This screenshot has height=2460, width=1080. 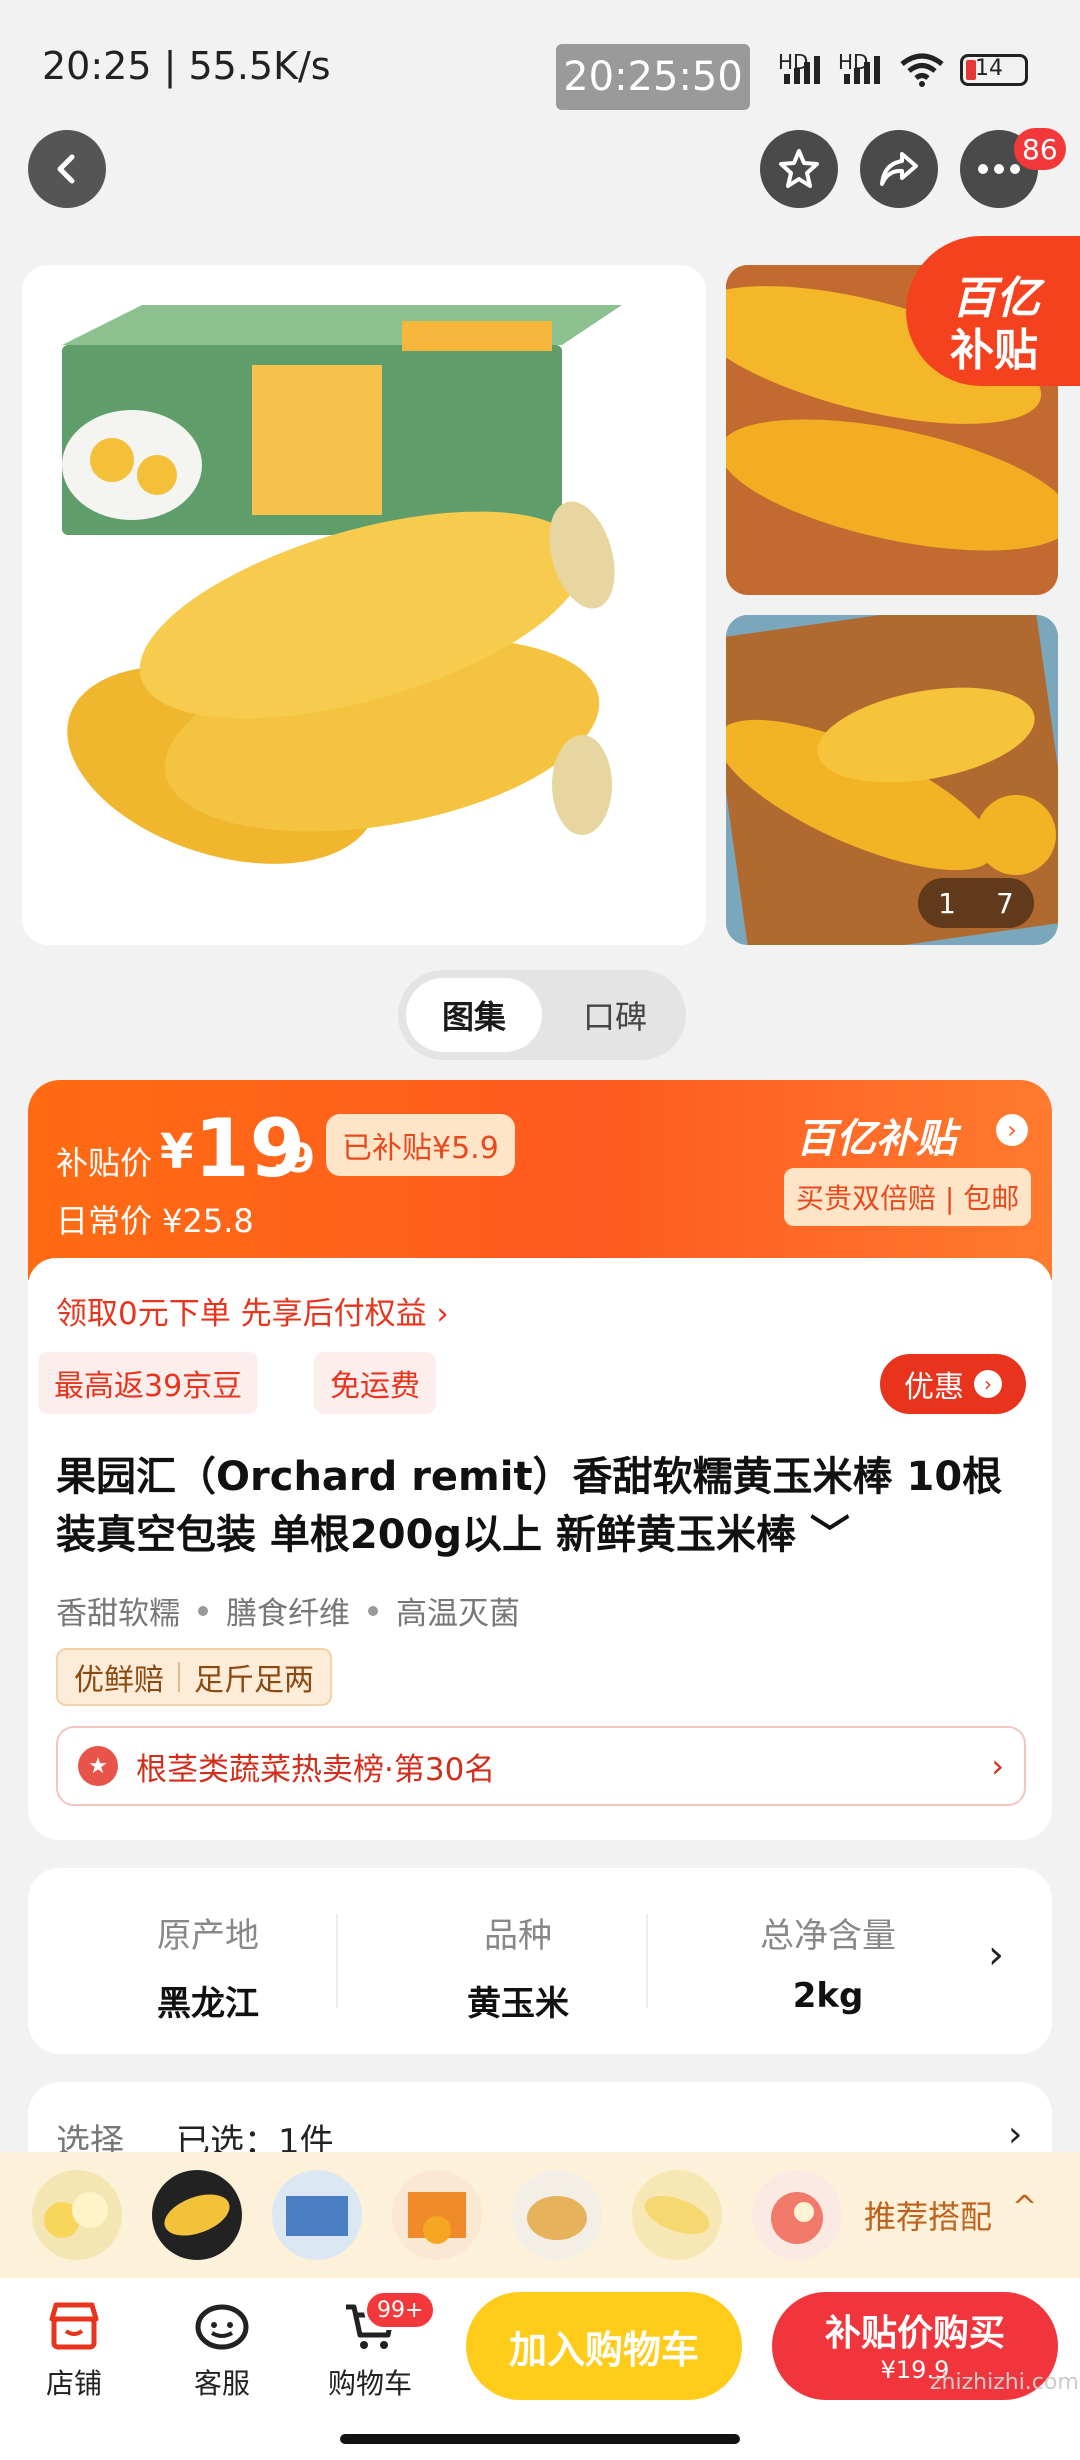 I want to click on subsidy-badge: 百亿 补贴, so click(x=993, y=311).